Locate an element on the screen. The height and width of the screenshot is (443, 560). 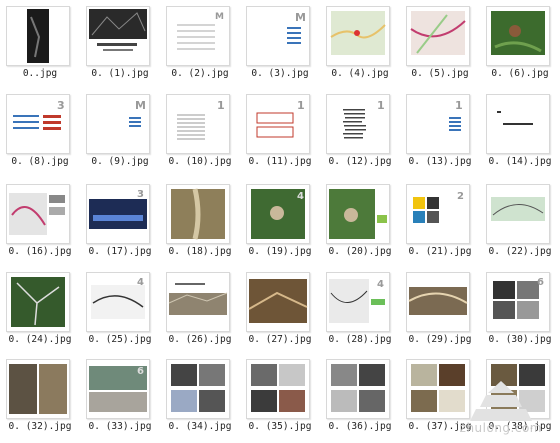
file-name: 0. (35).jpg is located at coordinates (280, 426).